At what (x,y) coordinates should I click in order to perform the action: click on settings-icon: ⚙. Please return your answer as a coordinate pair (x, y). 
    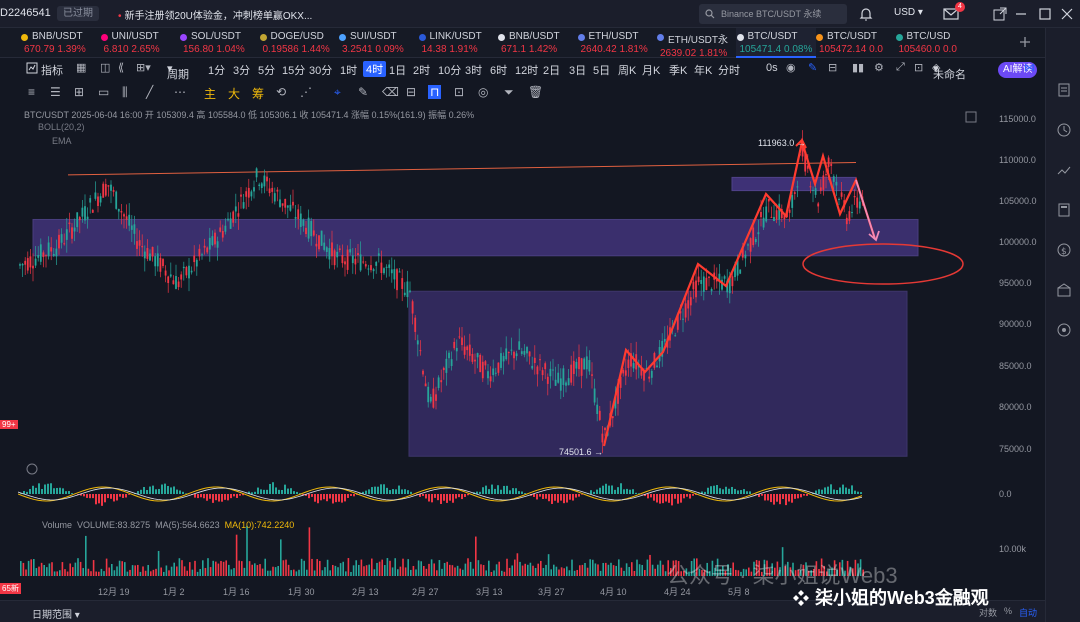
    Looking at the image, I should click on (879, 67).